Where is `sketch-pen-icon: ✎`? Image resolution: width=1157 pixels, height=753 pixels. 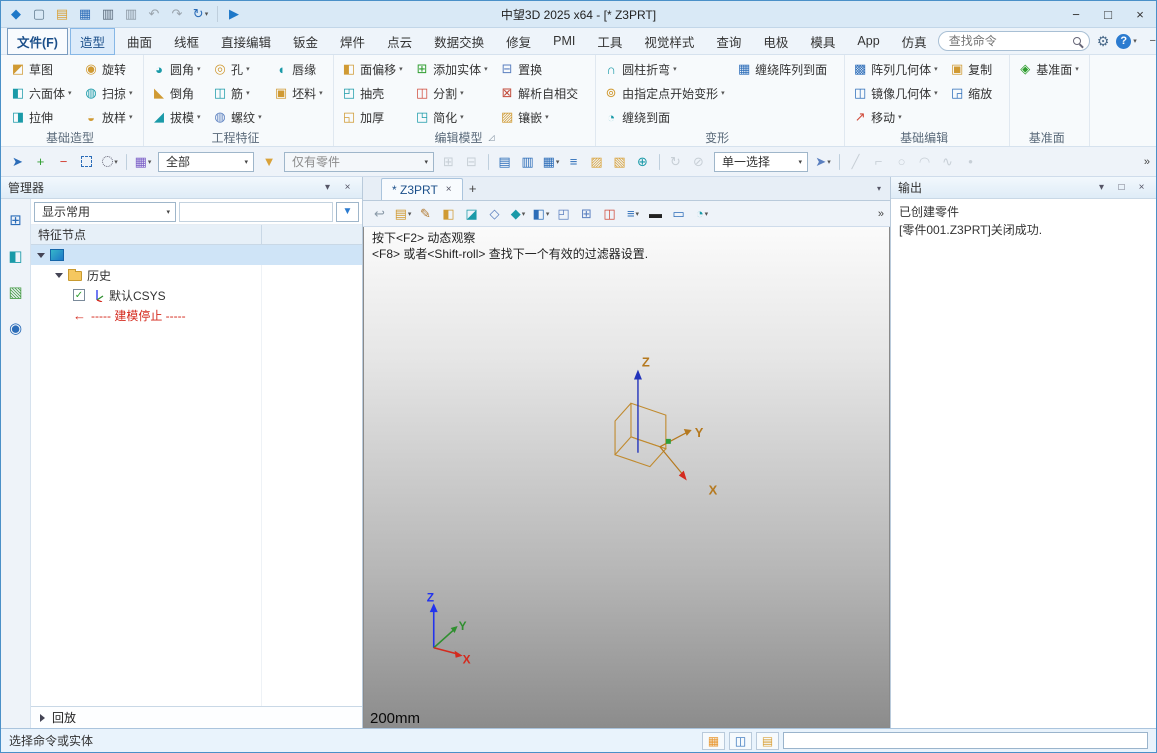
sketch-pen-icon: ✎ is located at coordinates (426, 214).